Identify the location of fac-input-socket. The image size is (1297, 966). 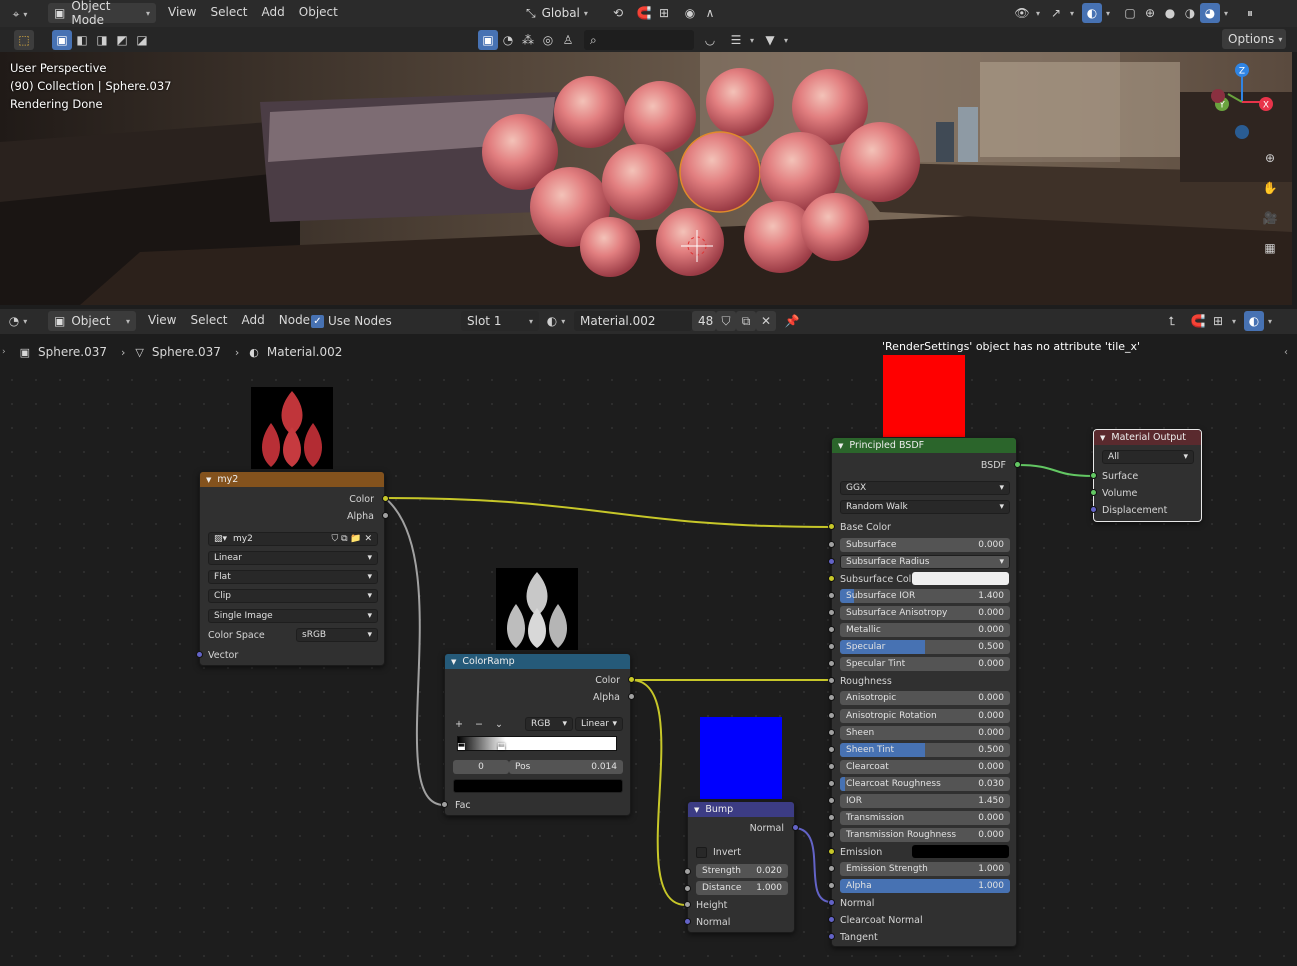
(444, 804).